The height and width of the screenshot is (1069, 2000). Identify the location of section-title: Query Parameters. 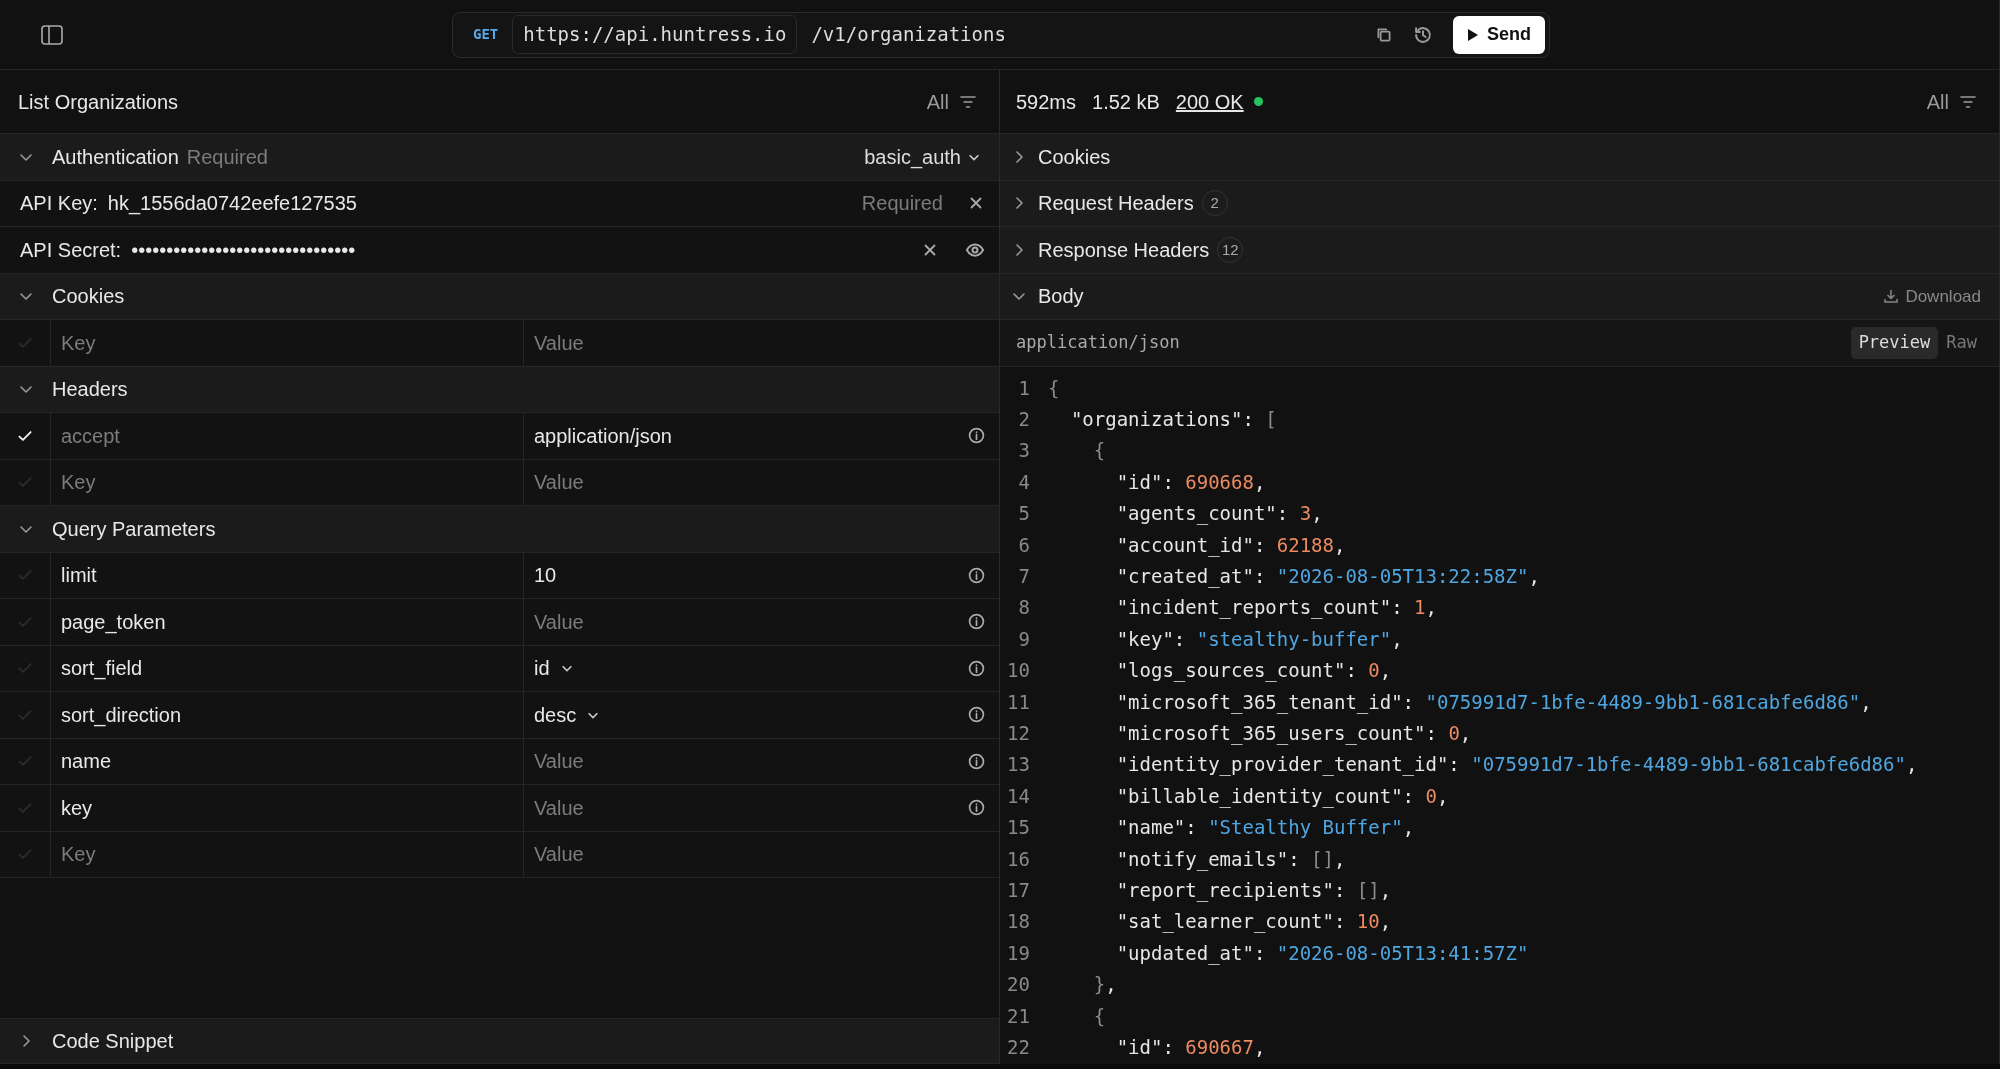
(134, 529).